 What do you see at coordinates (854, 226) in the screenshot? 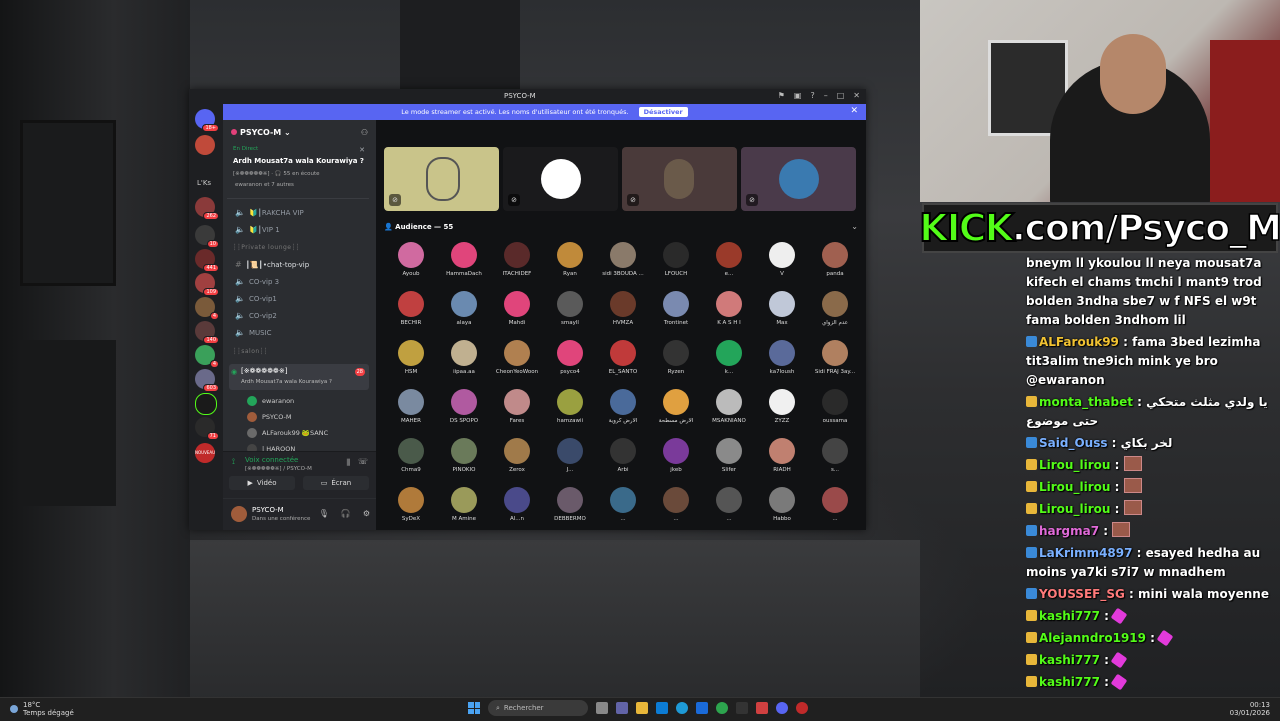
I see `chevron-down-icon: ⌄` at bounding box center [854, 226].